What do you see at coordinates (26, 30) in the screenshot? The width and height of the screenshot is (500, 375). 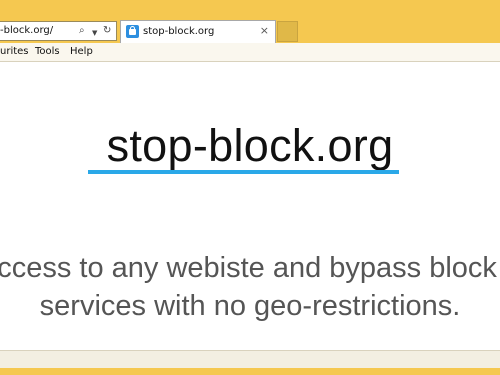 I see `address-bar-url: -block.org/` at bounding box center [26, 30].